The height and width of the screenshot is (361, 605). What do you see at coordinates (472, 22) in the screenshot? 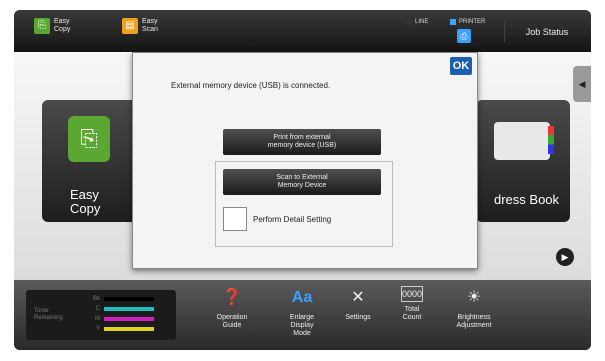
I see `printer-indicator-label: PRINTER` at bounding box center [472, 22].